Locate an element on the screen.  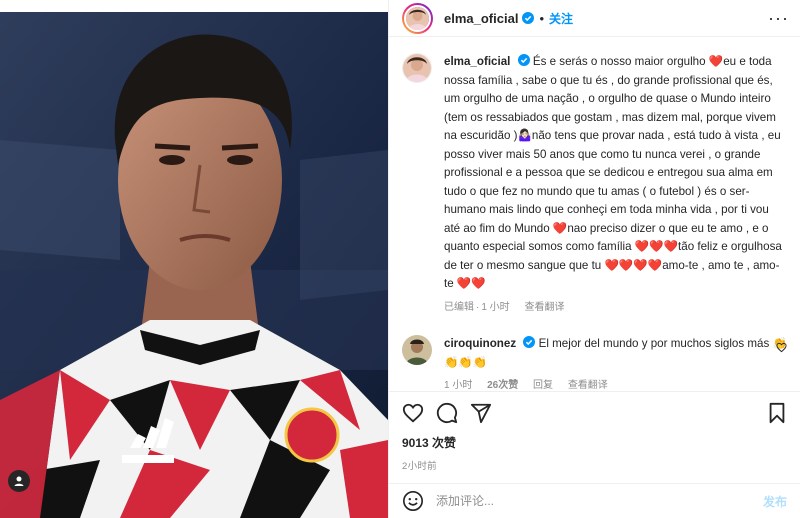
tagged-users-button is located at coordinates (19, 481).